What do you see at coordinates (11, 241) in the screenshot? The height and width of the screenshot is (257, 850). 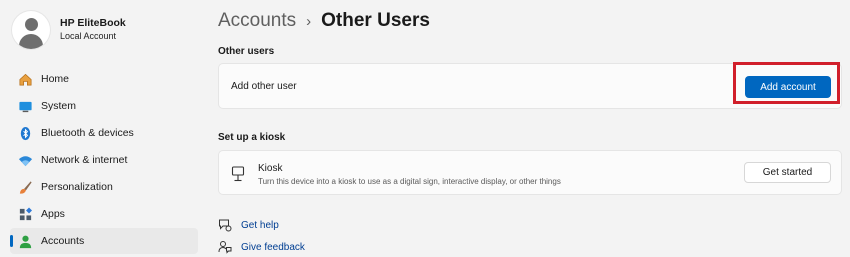 I see `active-indicator` at bounding box center [11, 241].